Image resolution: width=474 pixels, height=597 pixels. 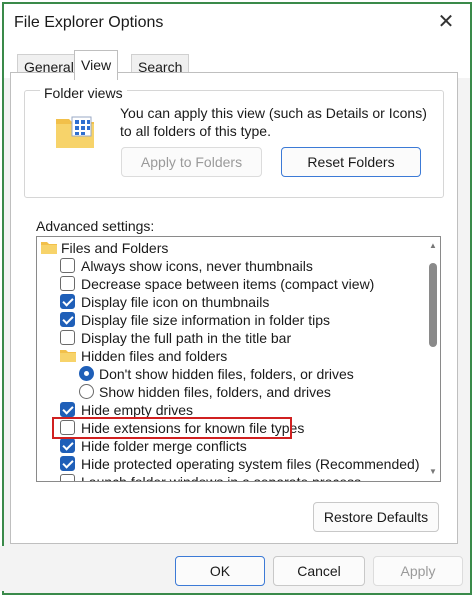 I want to click on close-icon: ✕, so click(x=446, y=22).